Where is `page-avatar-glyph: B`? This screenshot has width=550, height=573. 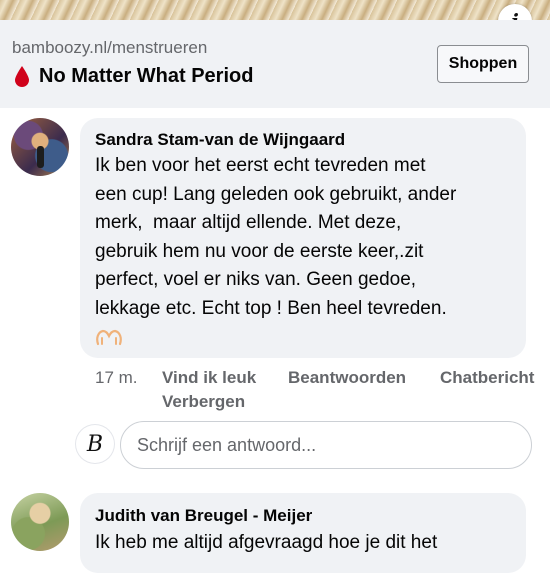 page-avatar-glyph: B is located at coordinates (95, 444).